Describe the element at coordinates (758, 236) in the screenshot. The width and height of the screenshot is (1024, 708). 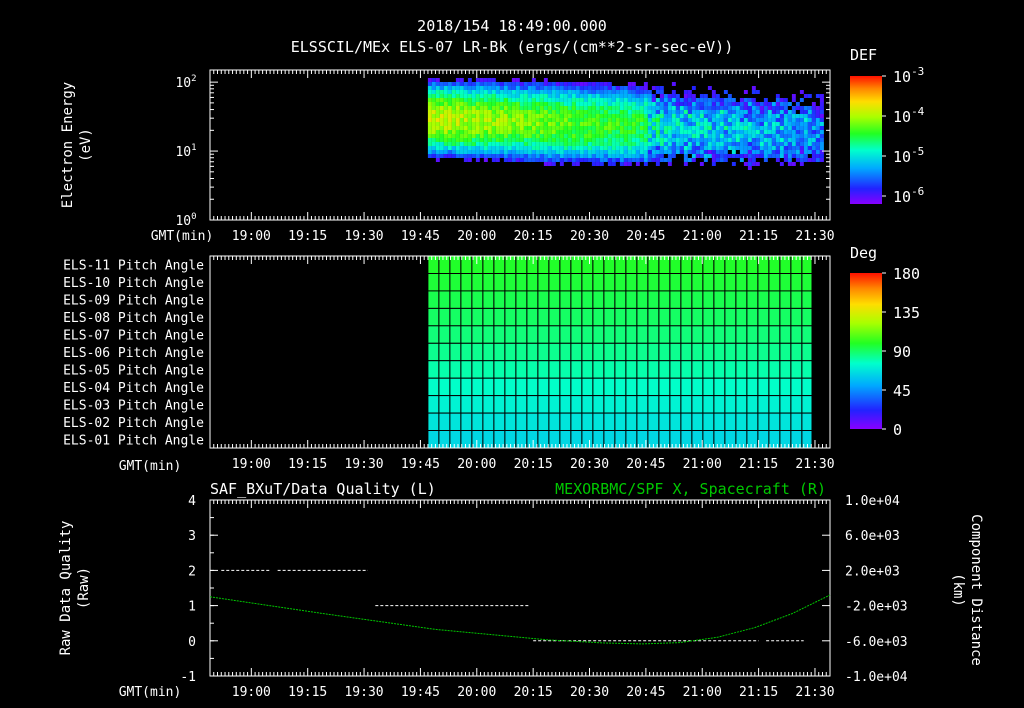
I see `spectrogram-time-tick-label: 21:15` at that location.